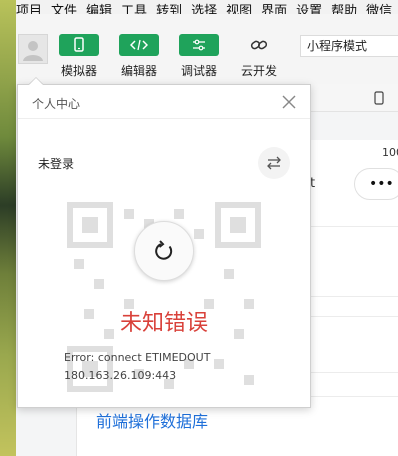  What do you see at coordinates (258, 71) in the screenshot?
I see `cloud-dev-label: 云开发` at bounding box center [258, 71].